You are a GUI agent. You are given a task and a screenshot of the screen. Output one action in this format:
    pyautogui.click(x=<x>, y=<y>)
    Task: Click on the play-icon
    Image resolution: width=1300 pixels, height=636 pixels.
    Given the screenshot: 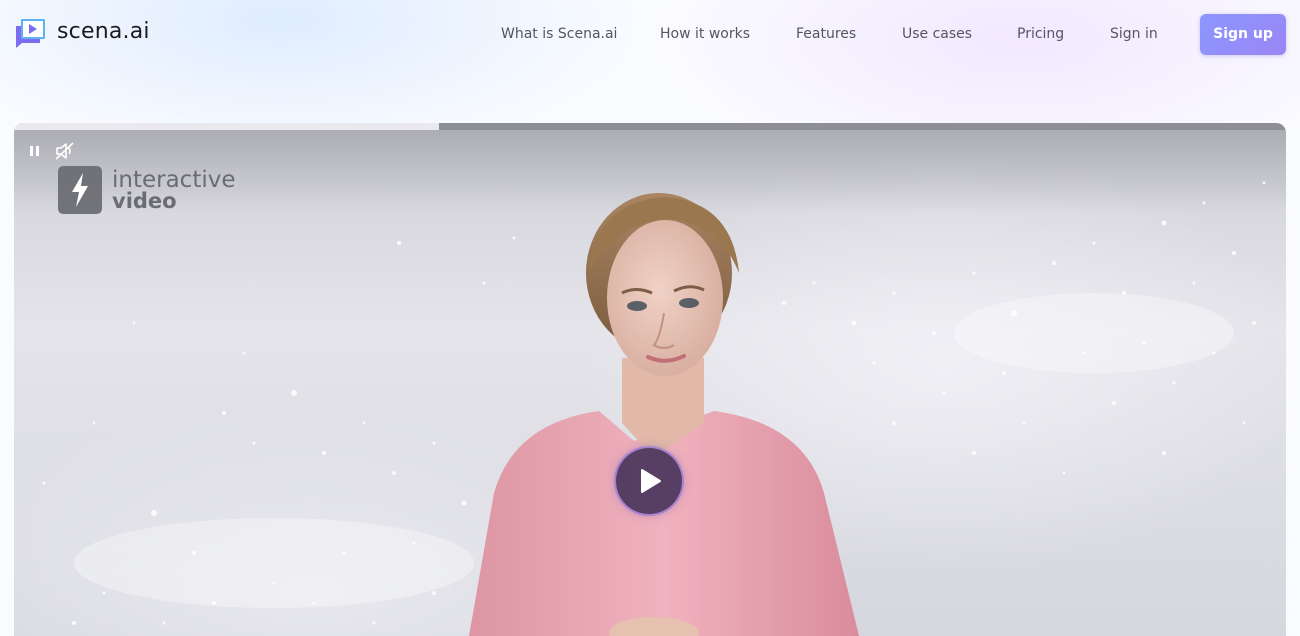 What is the action you would take?
    pyautogui.click(x=651, y=481)
    